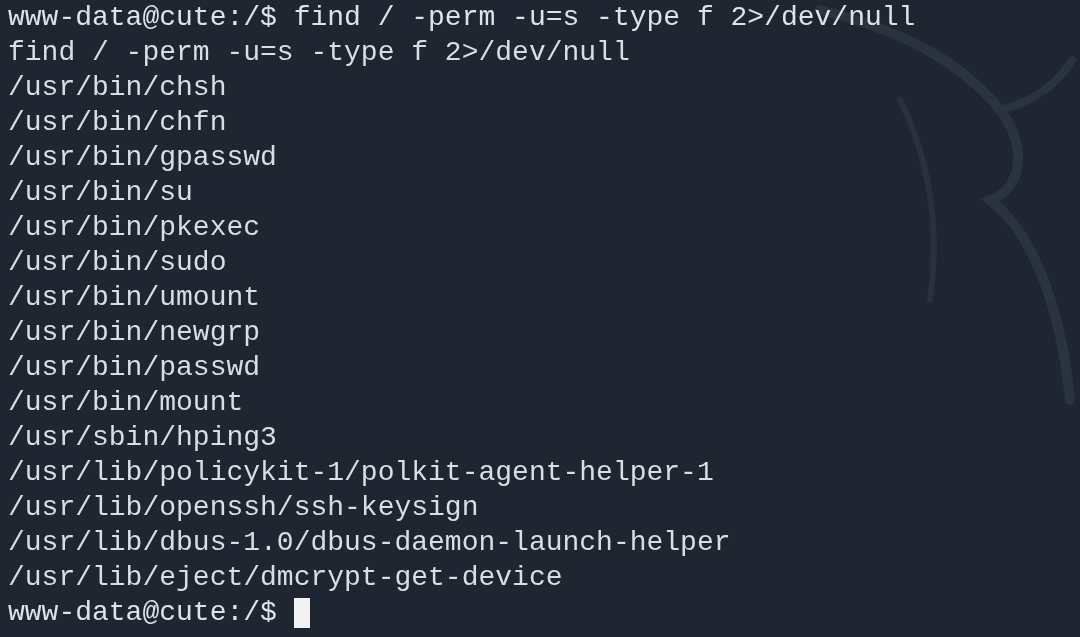  I want to click on output-line: /usr/lib/dbus-1.0/dbus-daemon-launch-helper, so click(369, 543).